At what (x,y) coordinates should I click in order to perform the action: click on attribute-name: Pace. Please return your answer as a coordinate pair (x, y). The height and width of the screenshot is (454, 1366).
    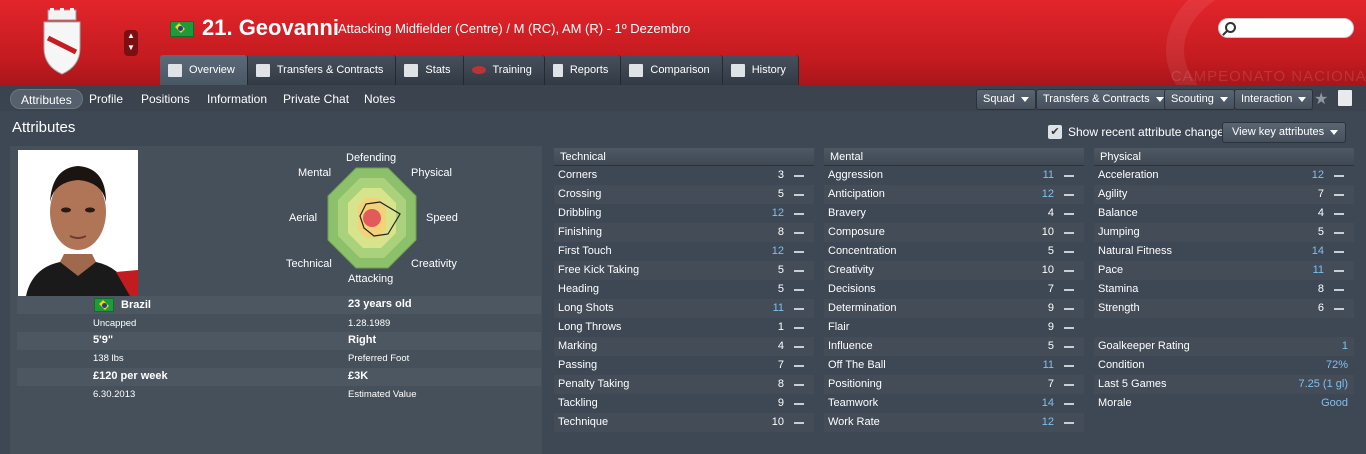
    Looking at the image, I should click on (1111, 270).